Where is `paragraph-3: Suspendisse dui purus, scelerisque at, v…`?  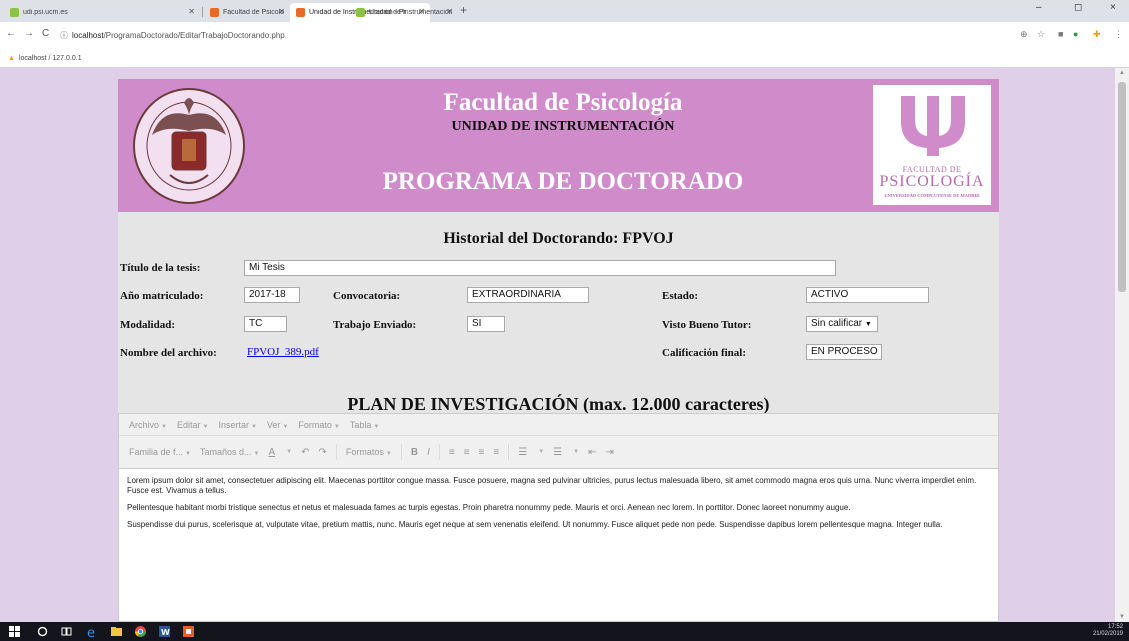 paragraph-3: Suspendisse dui purus, scelerisque at, v… is located at coordinates (535, 524).